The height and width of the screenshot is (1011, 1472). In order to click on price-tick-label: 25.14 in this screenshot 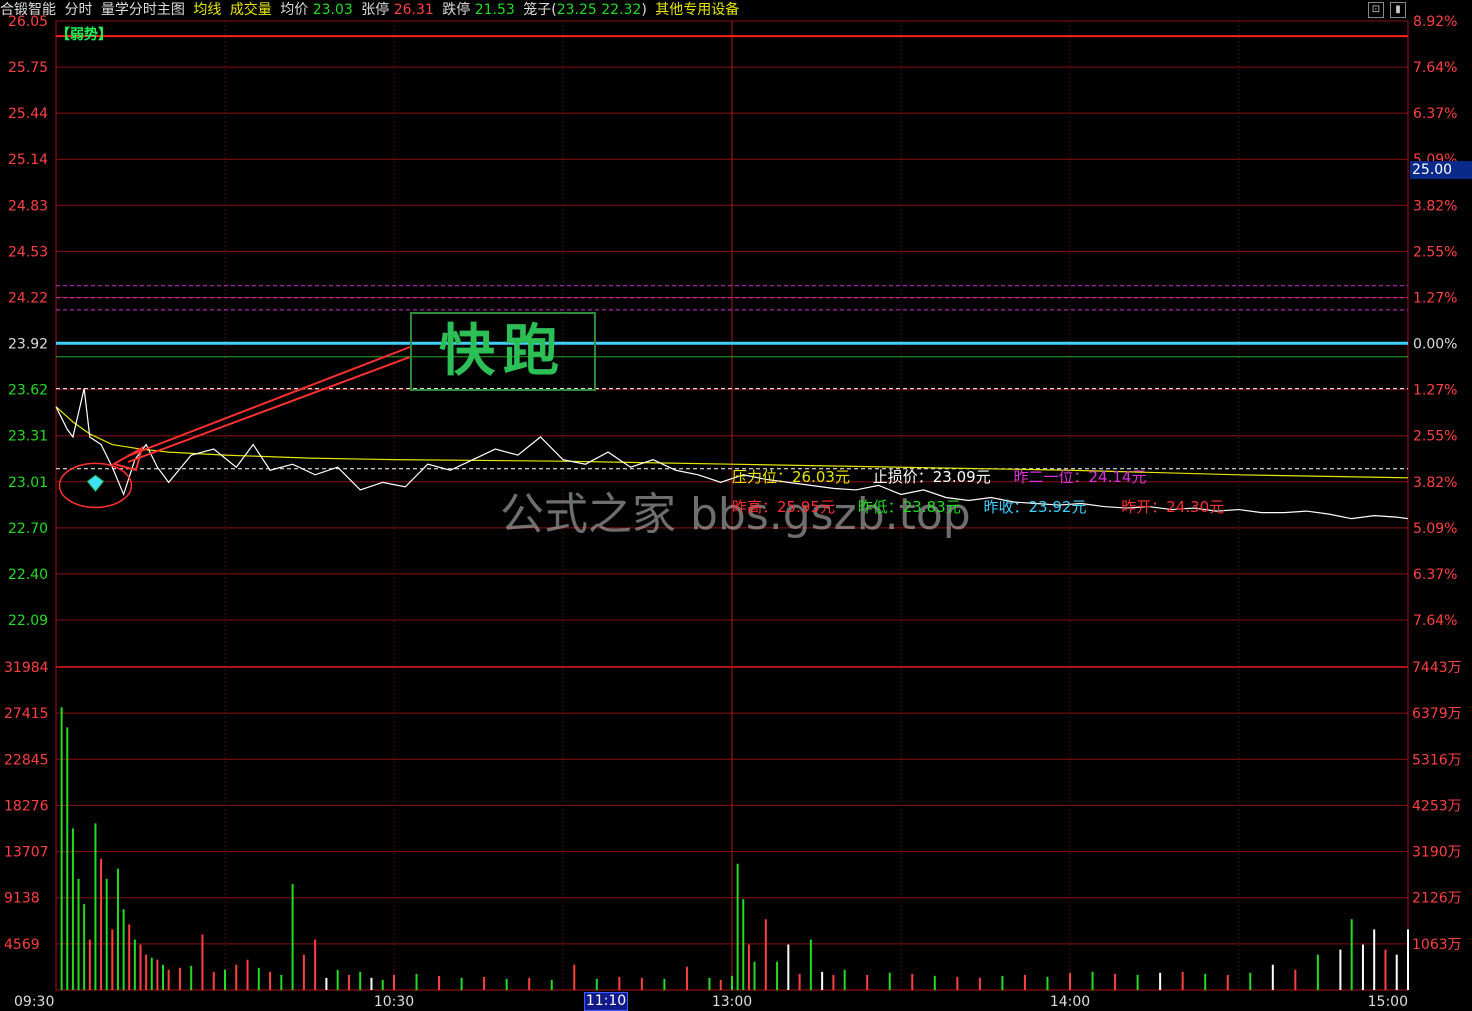, I will do `click(28, 160)`.